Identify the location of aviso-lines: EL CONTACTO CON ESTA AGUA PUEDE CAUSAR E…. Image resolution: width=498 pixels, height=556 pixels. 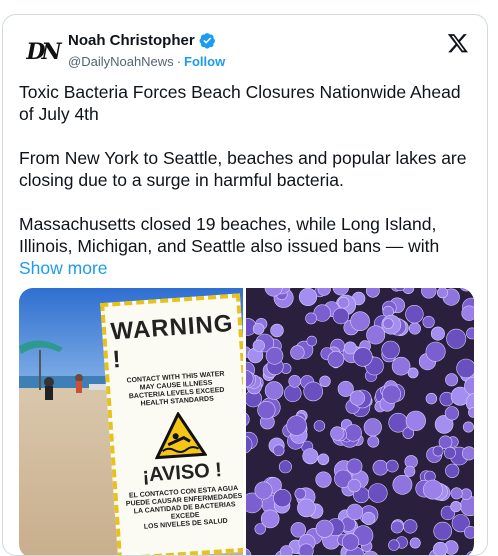
(183, 509).